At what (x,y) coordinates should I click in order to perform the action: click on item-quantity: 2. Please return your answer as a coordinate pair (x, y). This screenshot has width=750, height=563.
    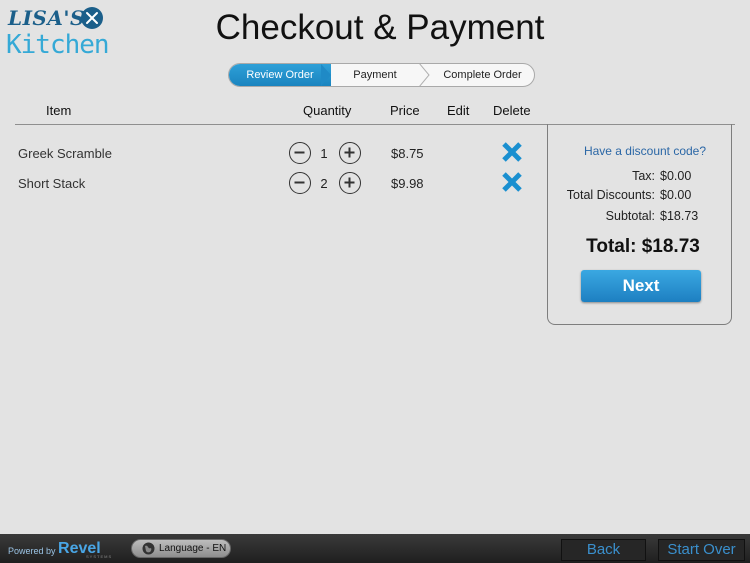
    Looking at the image, I should click on (324, 183).